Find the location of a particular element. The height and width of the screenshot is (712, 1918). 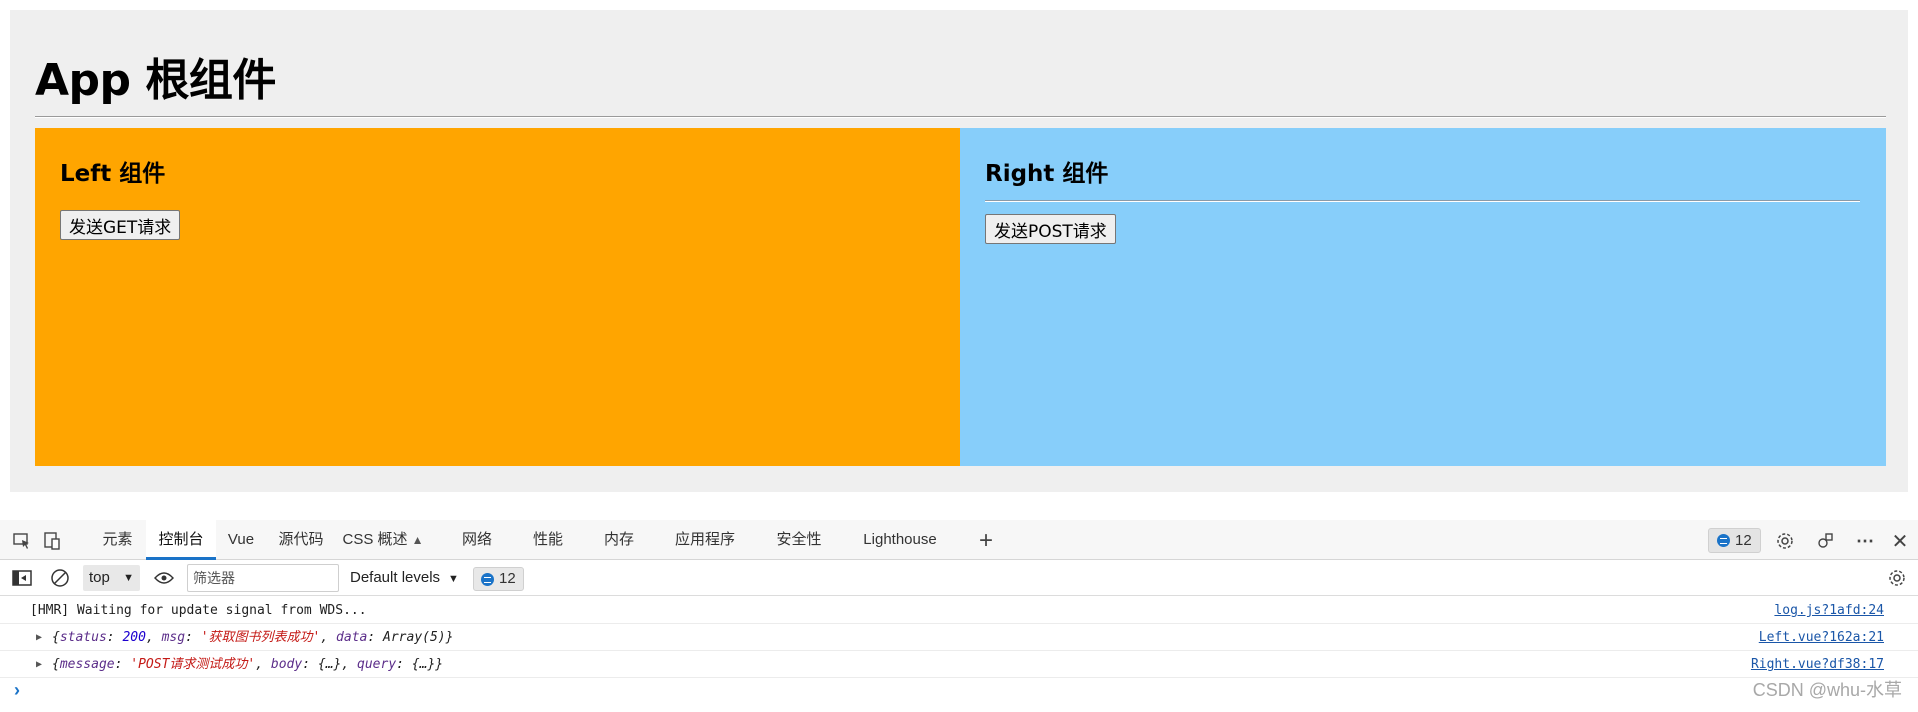

tab-css-overview: CSS 概述 ▲ is located at coordinates (383, 540).